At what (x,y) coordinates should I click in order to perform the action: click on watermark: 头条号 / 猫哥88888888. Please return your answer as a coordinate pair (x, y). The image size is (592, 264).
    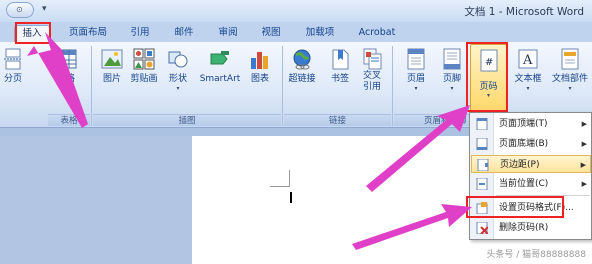
    Looking at the image, I should click on (536, 255).